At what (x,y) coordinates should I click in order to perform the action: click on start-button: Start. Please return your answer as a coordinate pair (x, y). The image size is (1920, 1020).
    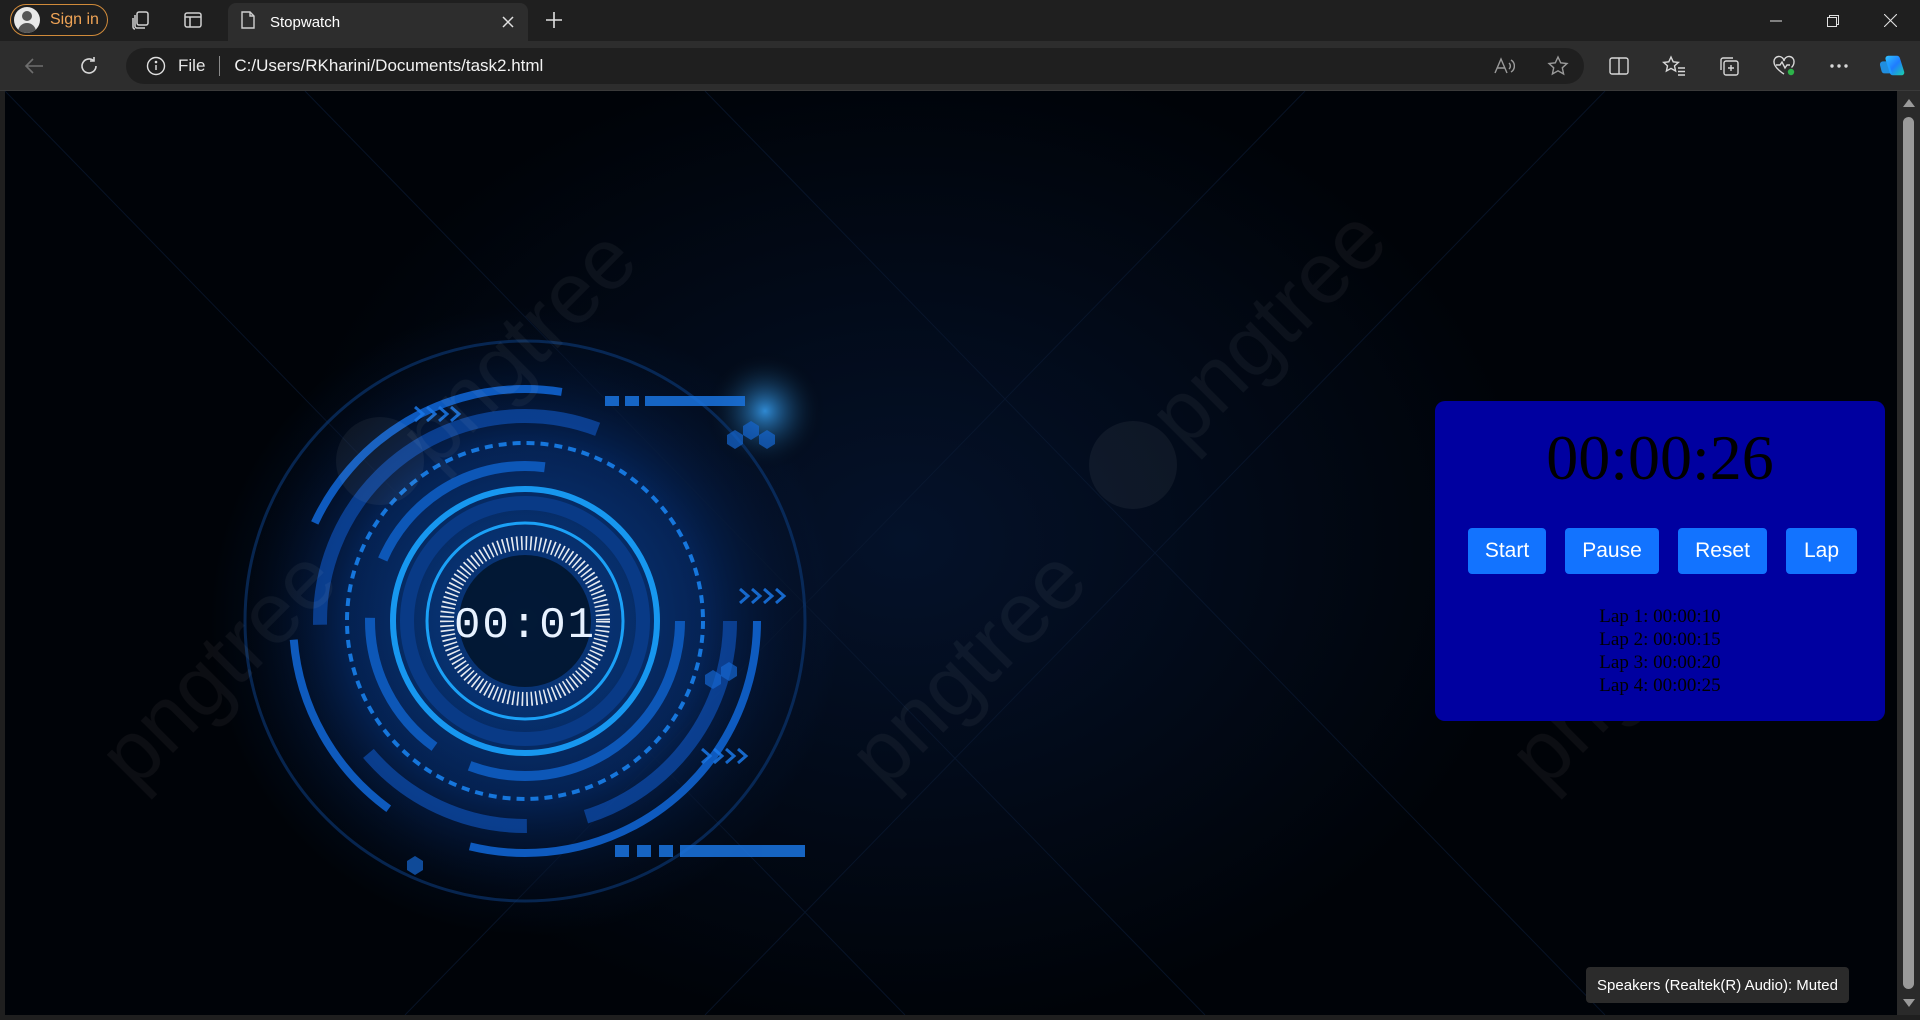
    Looking at the image, I should click on (1507, 551).